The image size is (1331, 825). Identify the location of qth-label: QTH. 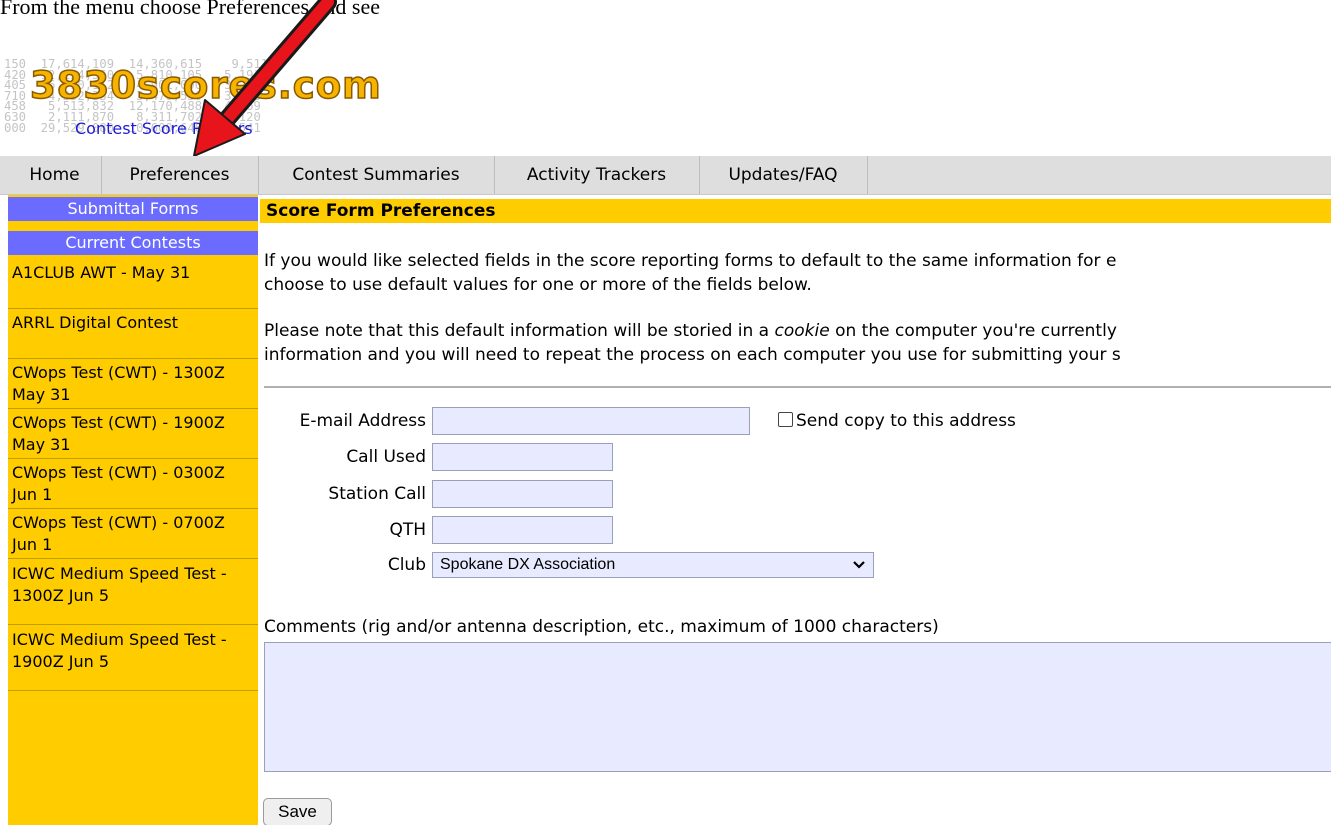
(407, 530).